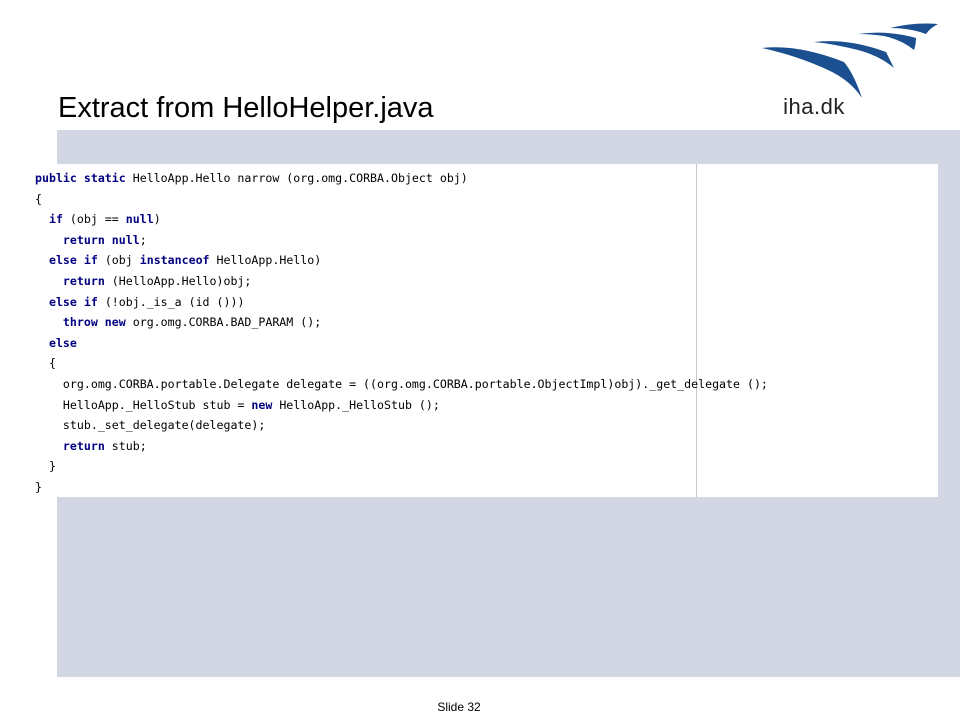 This screenshot has width=960, height=720. I want to click on code-line: return (HelloApp.Hello)obj;, so click(401, 281).